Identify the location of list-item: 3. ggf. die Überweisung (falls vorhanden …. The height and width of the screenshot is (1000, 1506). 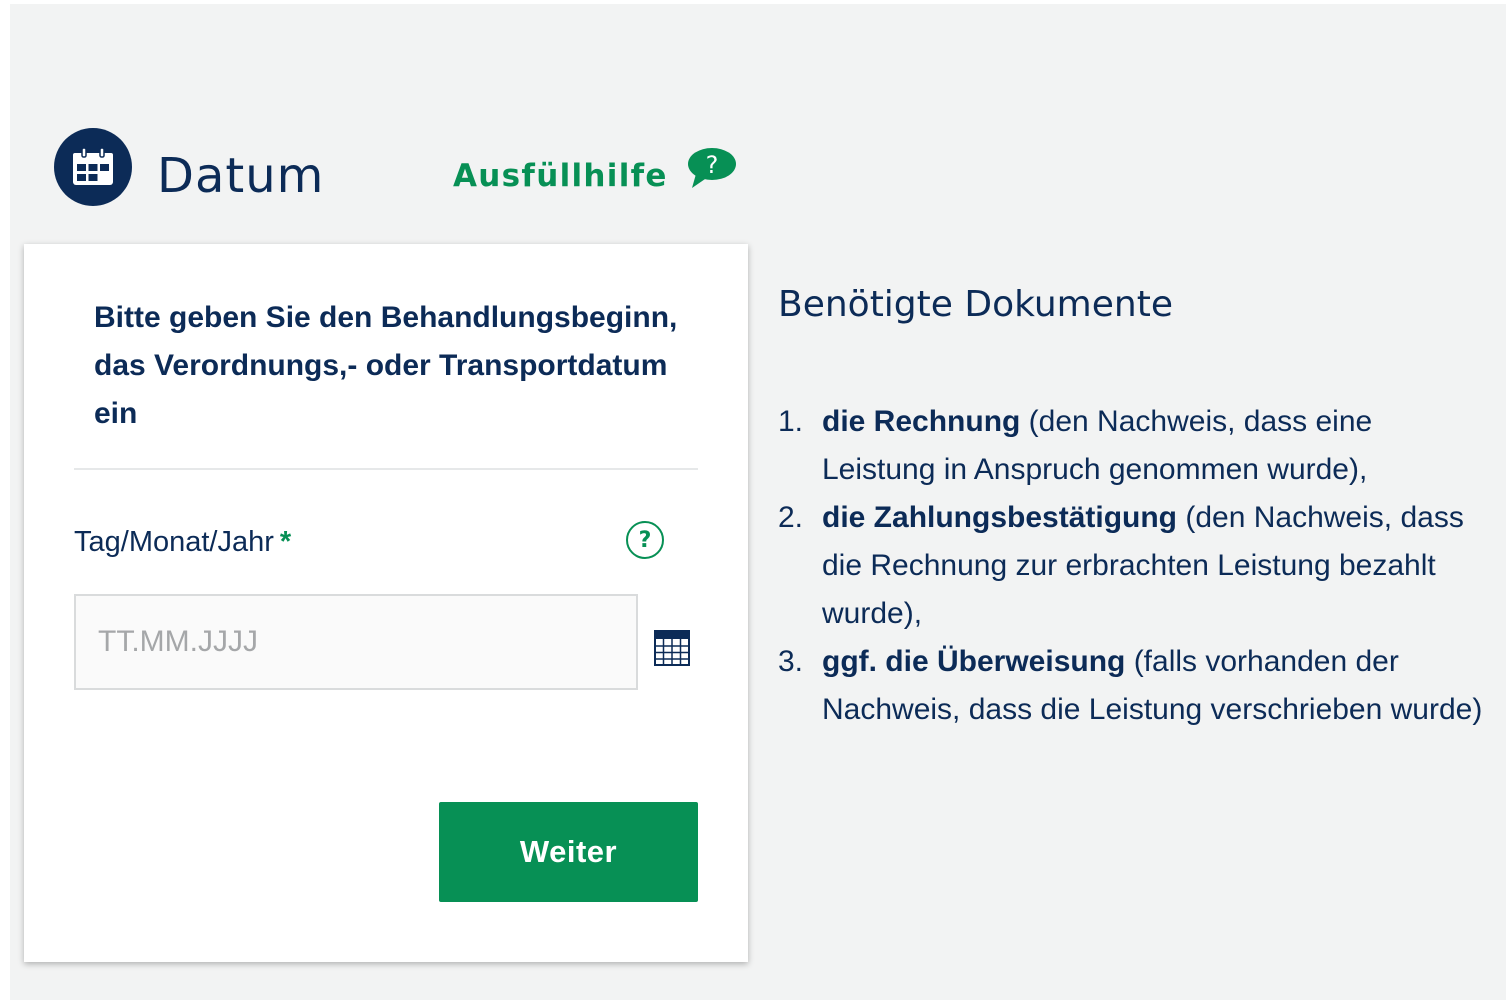
(1132, 686).